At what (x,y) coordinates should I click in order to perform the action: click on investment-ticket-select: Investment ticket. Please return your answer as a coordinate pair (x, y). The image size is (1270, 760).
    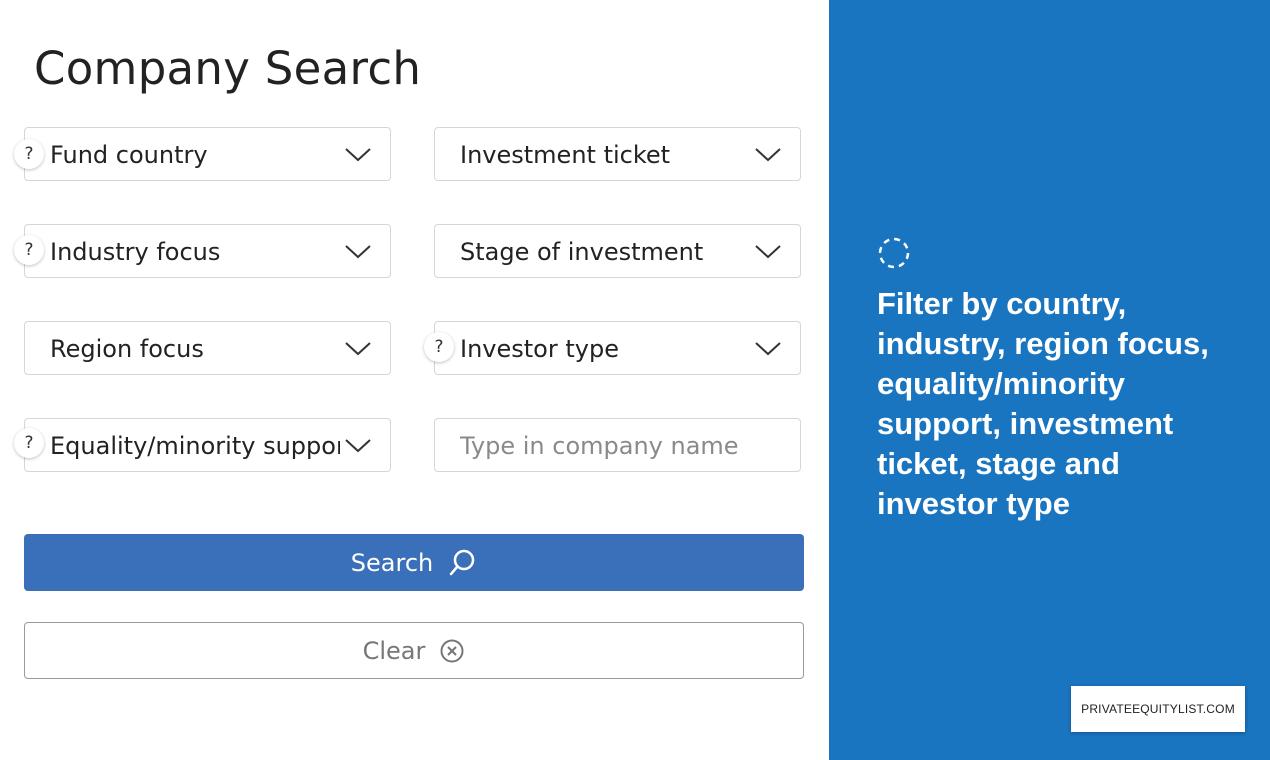
    Looking at the image, I should click on (617, 154).